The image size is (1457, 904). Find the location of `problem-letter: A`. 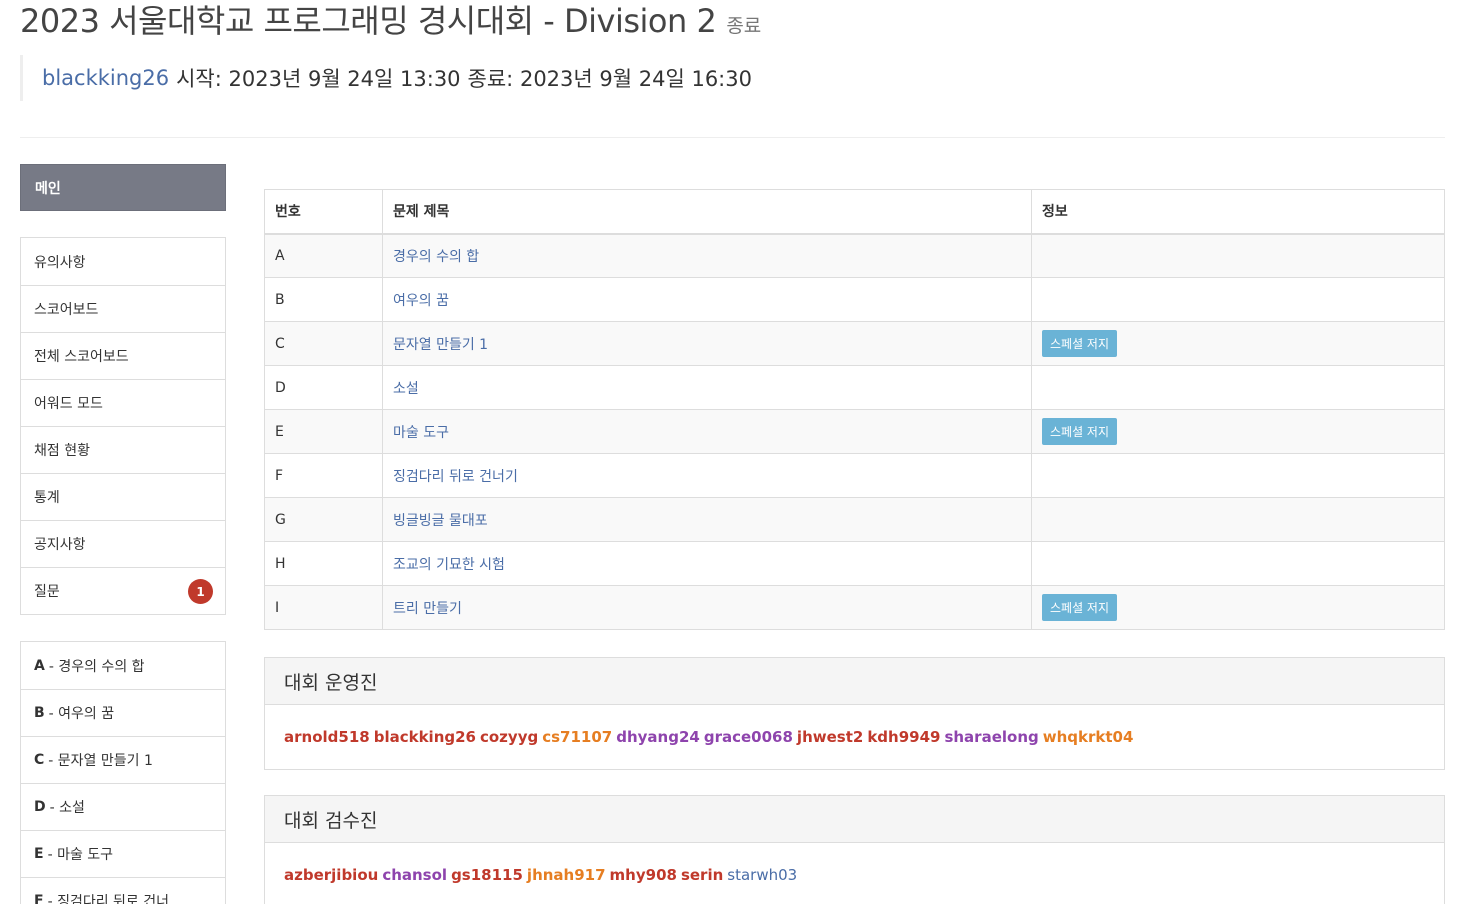

problem-letter: A is located at coordinates (39, 665).